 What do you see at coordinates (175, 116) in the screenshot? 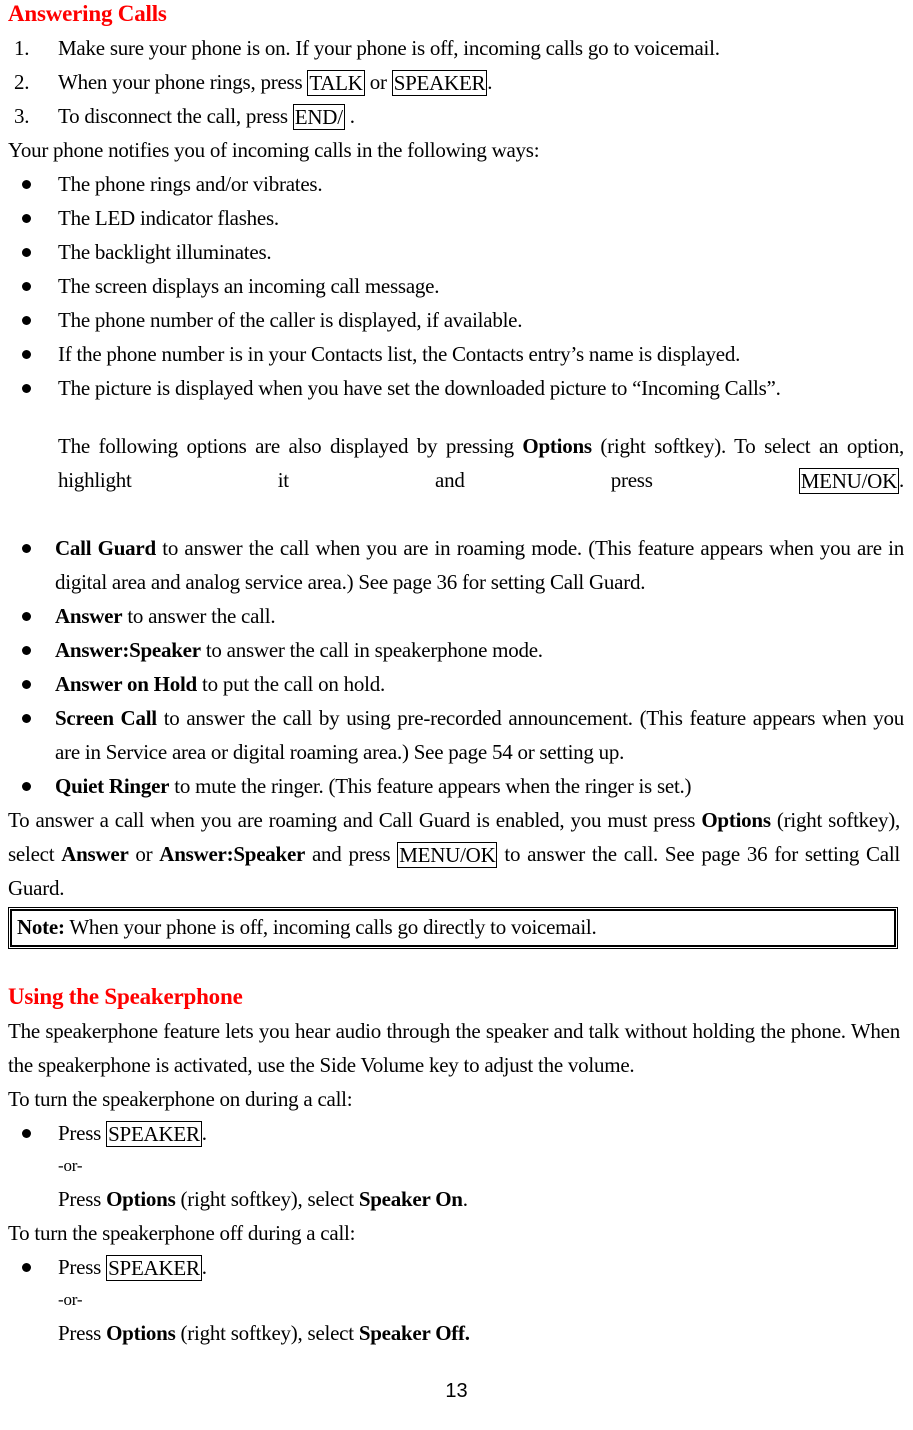
I see `step-text-pre: To disconnect the call, press` at bounding box center [175, 116].